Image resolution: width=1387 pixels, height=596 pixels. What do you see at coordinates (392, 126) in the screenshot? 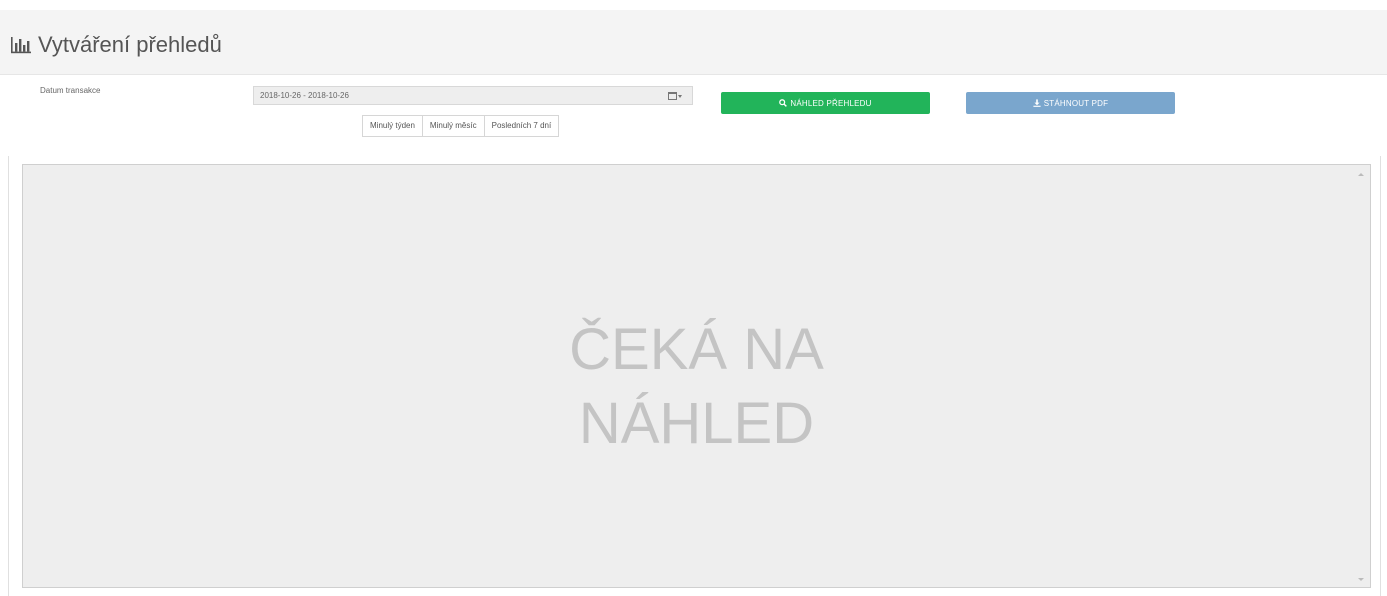
I see `preset-last-week-button: Minulý týden` at bounding box center [392, 126].